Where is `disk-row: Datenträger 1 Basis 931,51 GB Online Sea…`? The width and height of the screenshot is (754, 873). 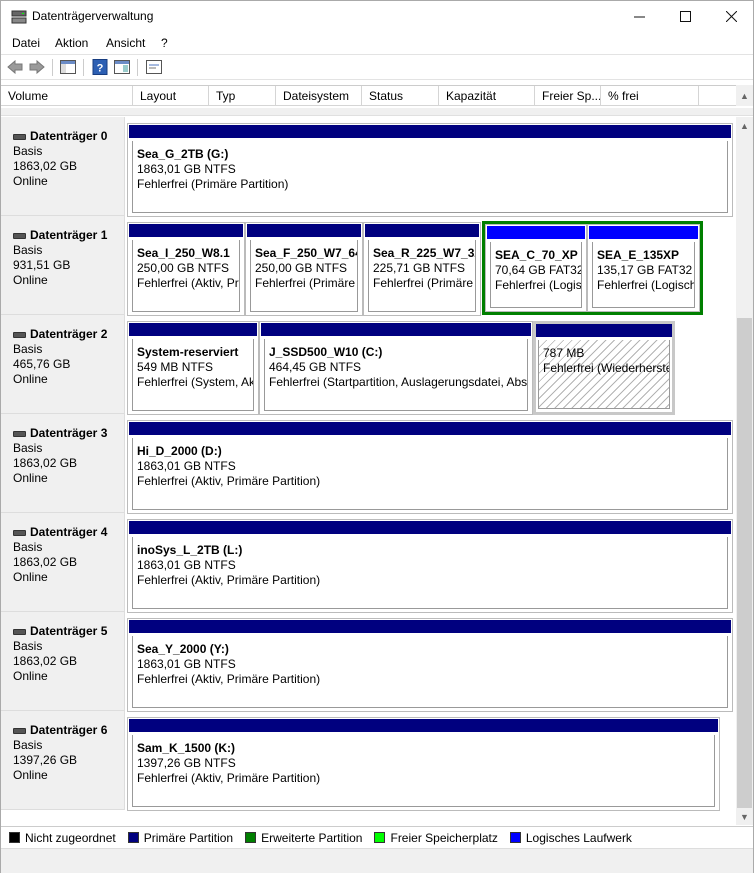 disk-row: Datenträger 1 Basis 931,51 GB Online Sea… is located at coordinates (368, 266).